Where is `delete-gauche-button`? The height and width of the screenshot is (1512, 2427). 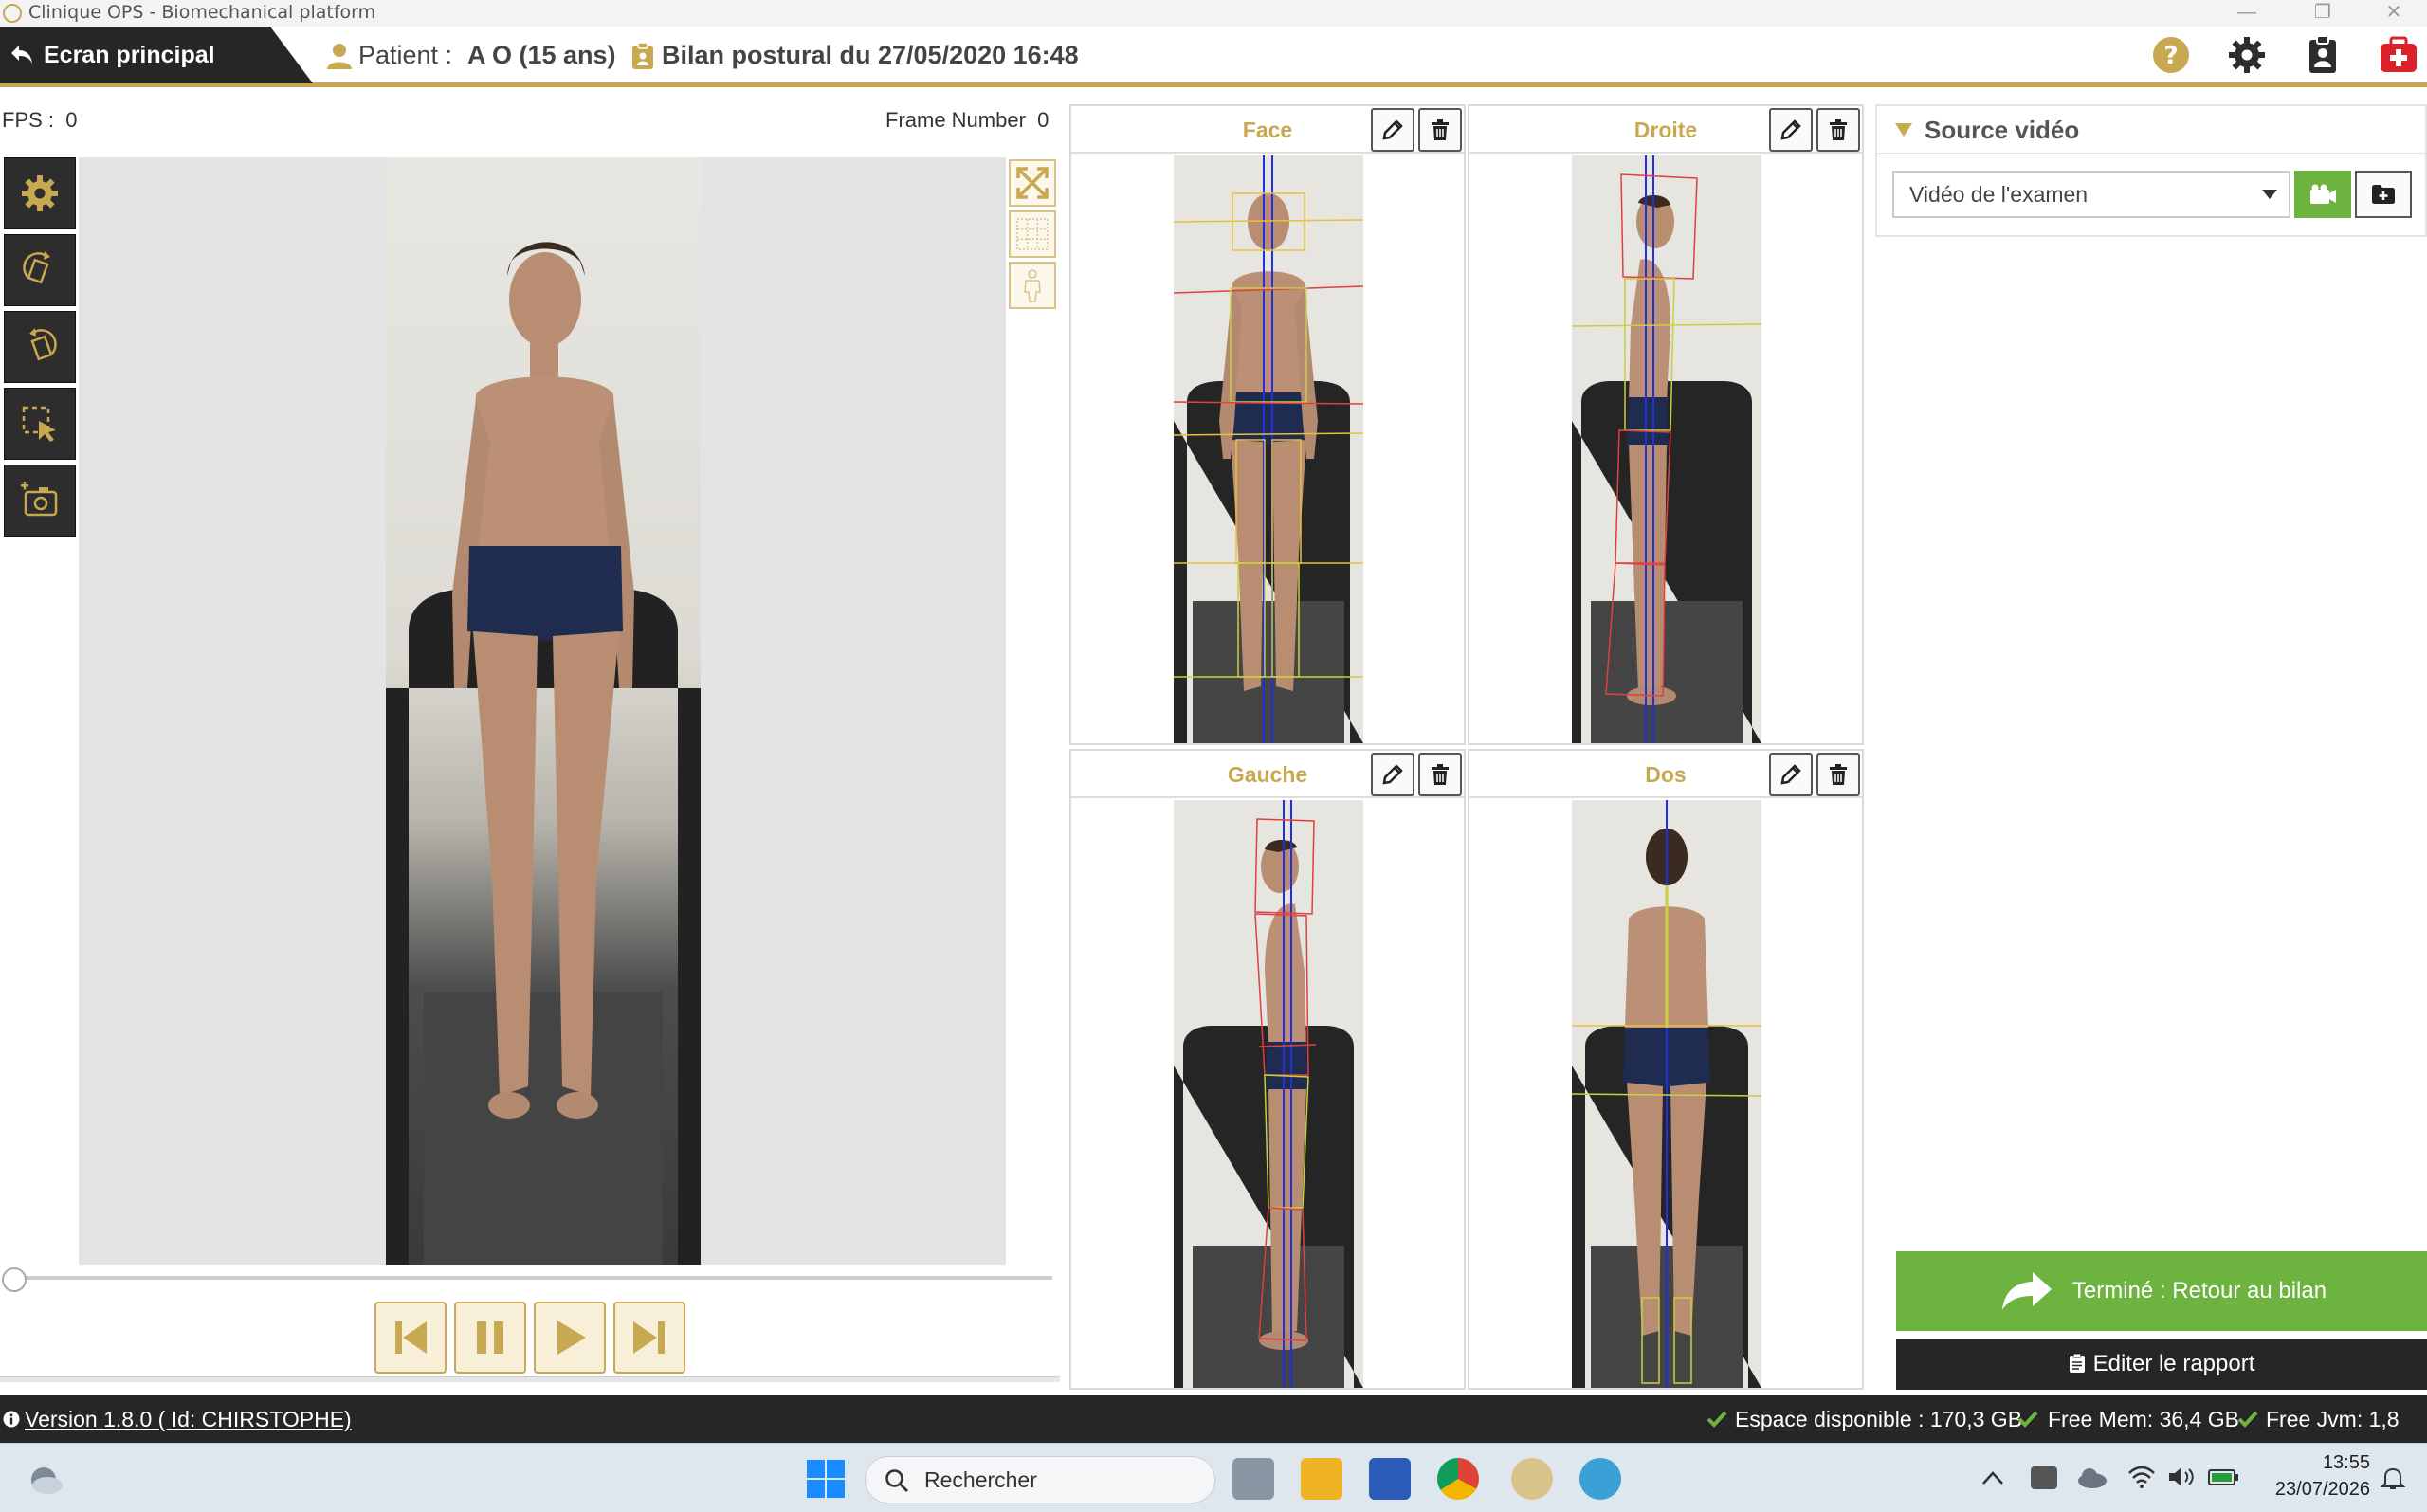 delete-gauche-button is located at coordinates (1440, 775).